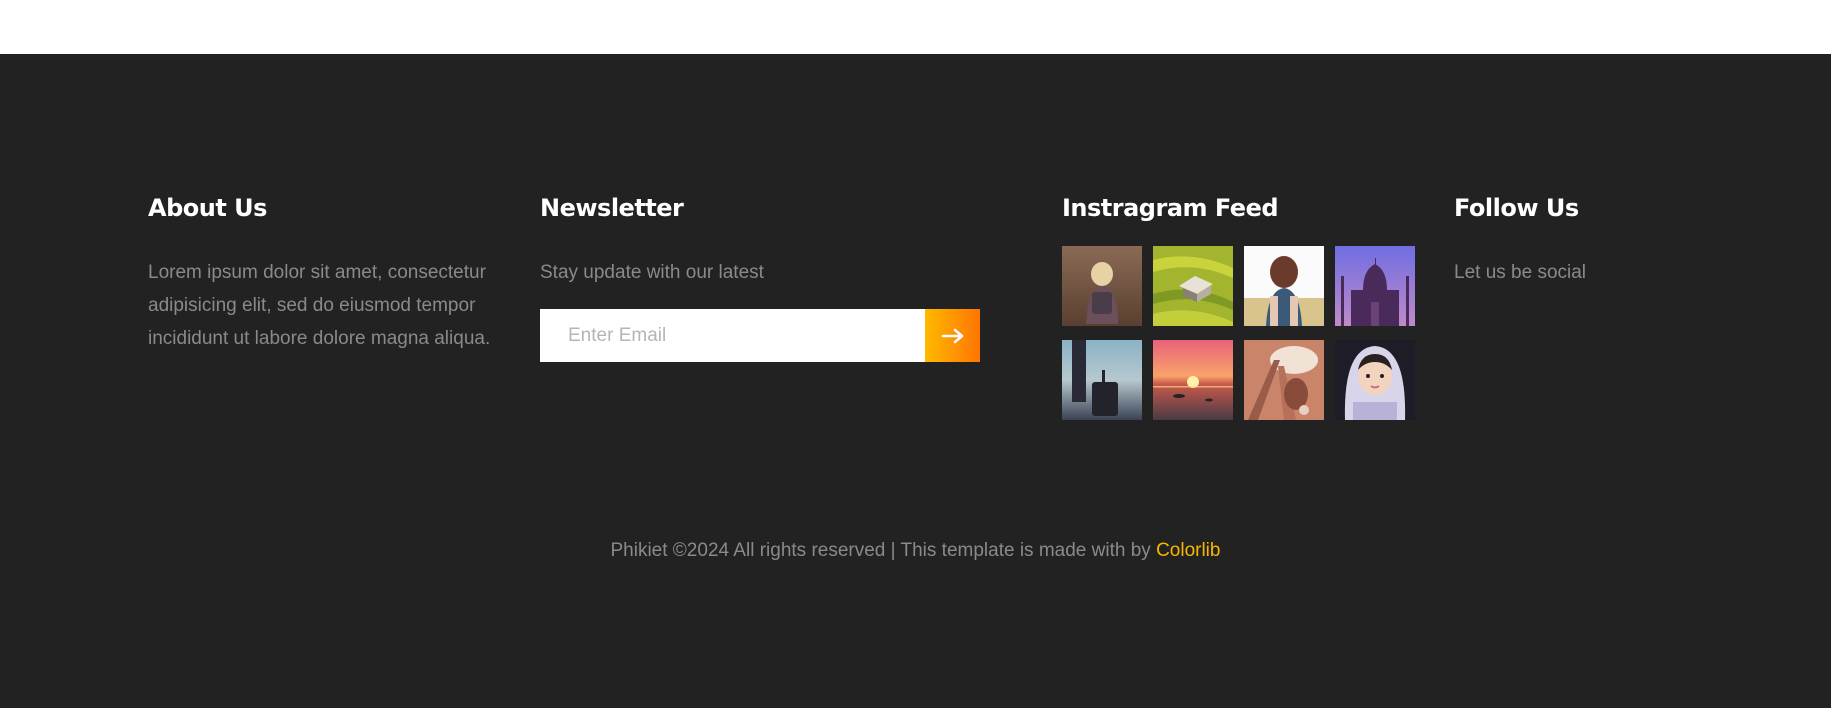  I want to click on about-us-title: About Us, so click(207, 208).